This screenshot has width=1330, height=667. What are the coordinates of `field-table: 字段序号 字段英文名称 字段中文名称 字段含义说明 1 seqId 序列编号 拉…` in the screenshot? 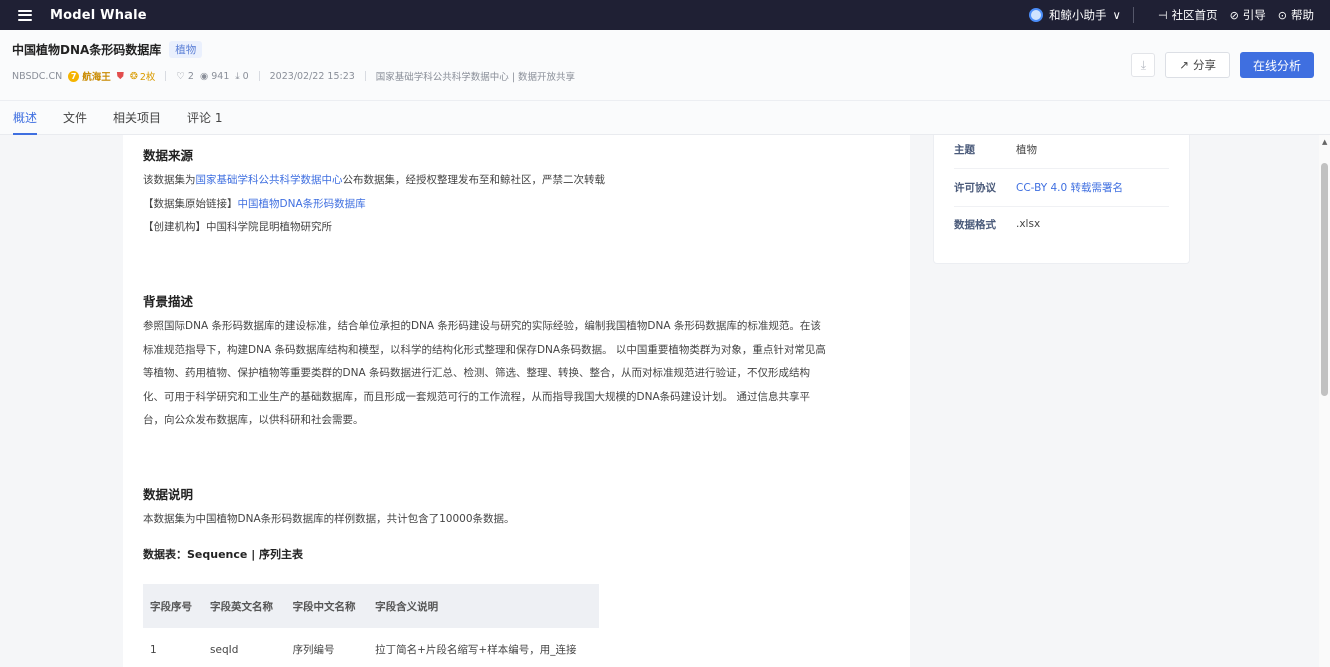 It's located at (371, 625).